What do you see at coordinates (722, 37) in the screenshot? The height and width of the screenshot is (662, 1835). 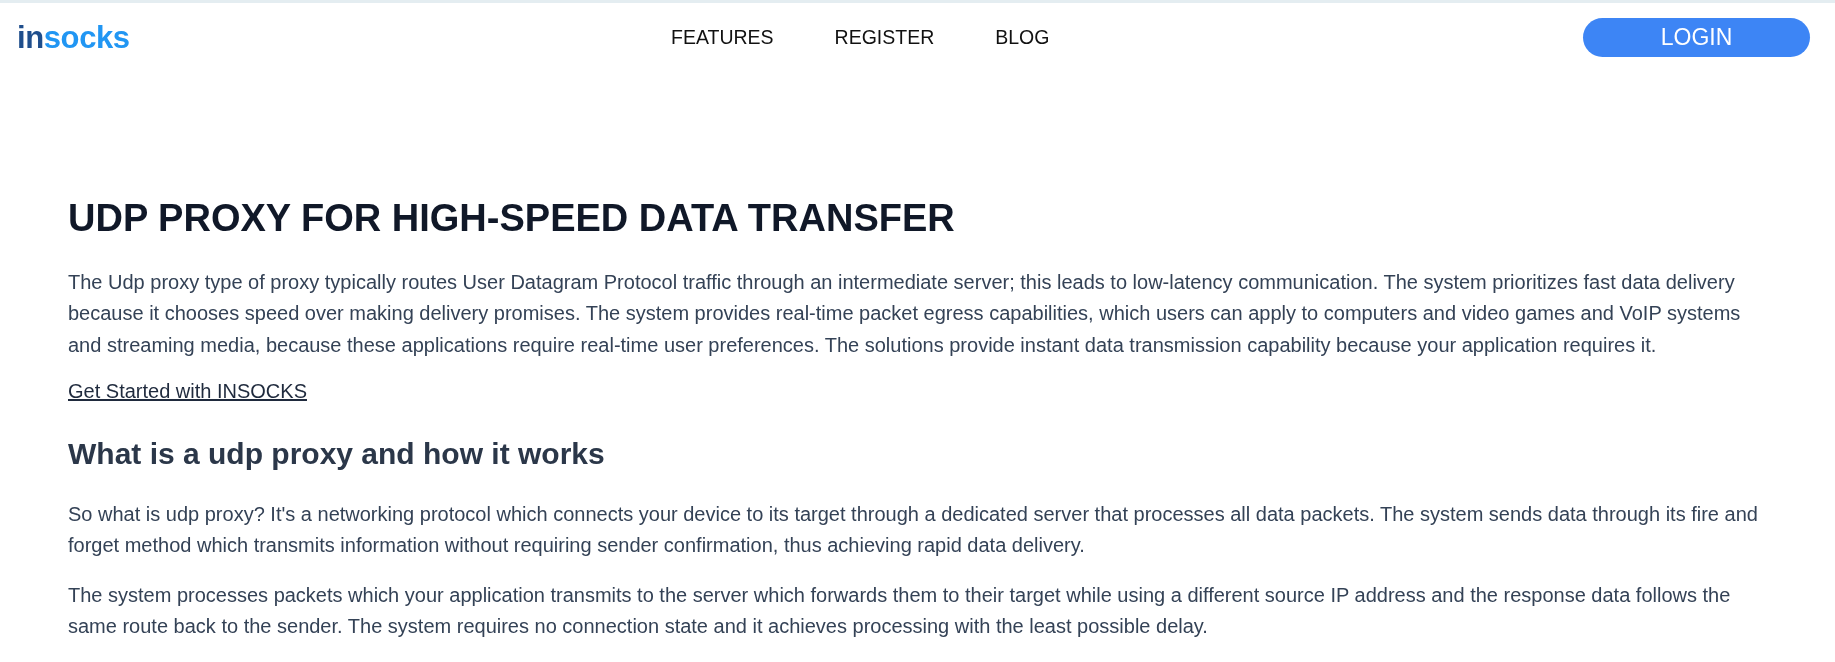 I see `nav-link: FEATURES` at bounding box center [722, 37].